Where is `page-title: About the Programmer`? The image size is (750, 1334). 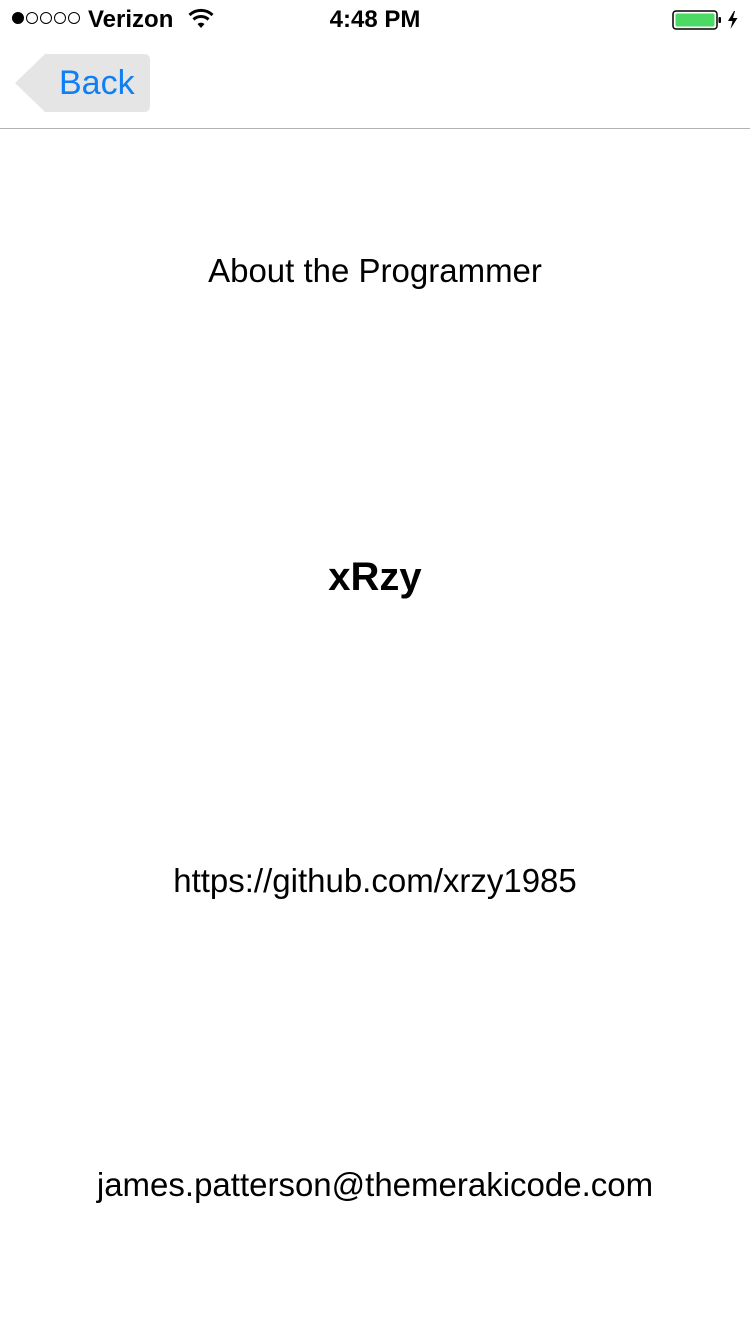 page-title: About the Programmer is located at coordinates (375, 270).